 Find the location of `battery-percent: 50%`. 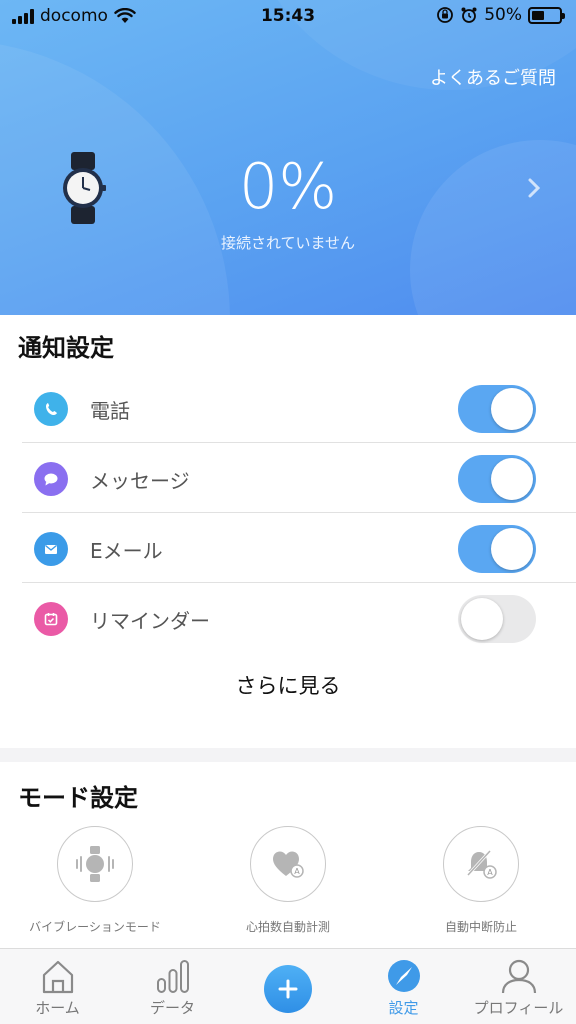

battery-percent: 50% is located at coordinates (503, 15).